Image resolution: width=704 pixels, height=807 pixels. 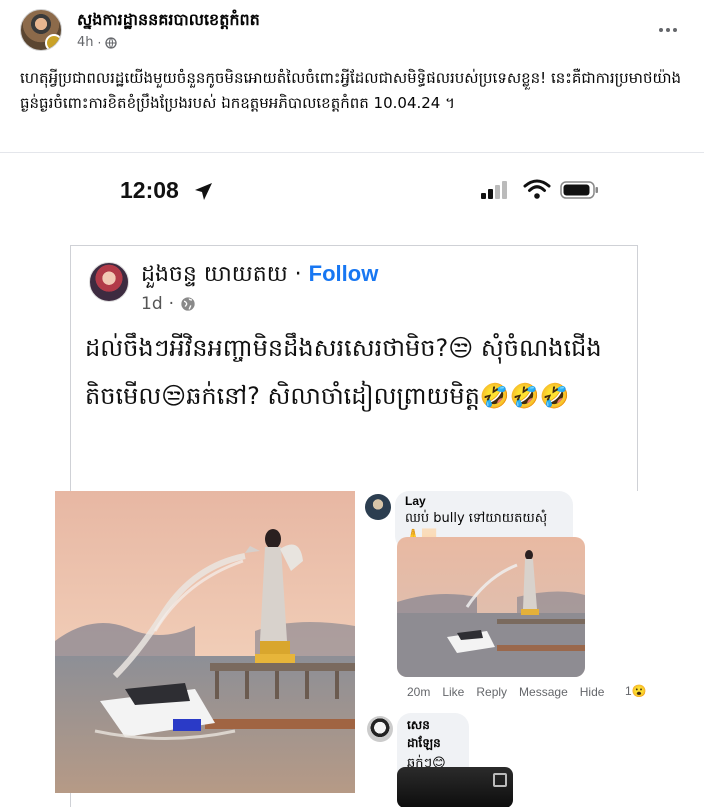 I want to click on post-header: ស្នងការដ្ឋាននគរបាលខេត្តកំពត 4h ·, so click(x=352, y=30).